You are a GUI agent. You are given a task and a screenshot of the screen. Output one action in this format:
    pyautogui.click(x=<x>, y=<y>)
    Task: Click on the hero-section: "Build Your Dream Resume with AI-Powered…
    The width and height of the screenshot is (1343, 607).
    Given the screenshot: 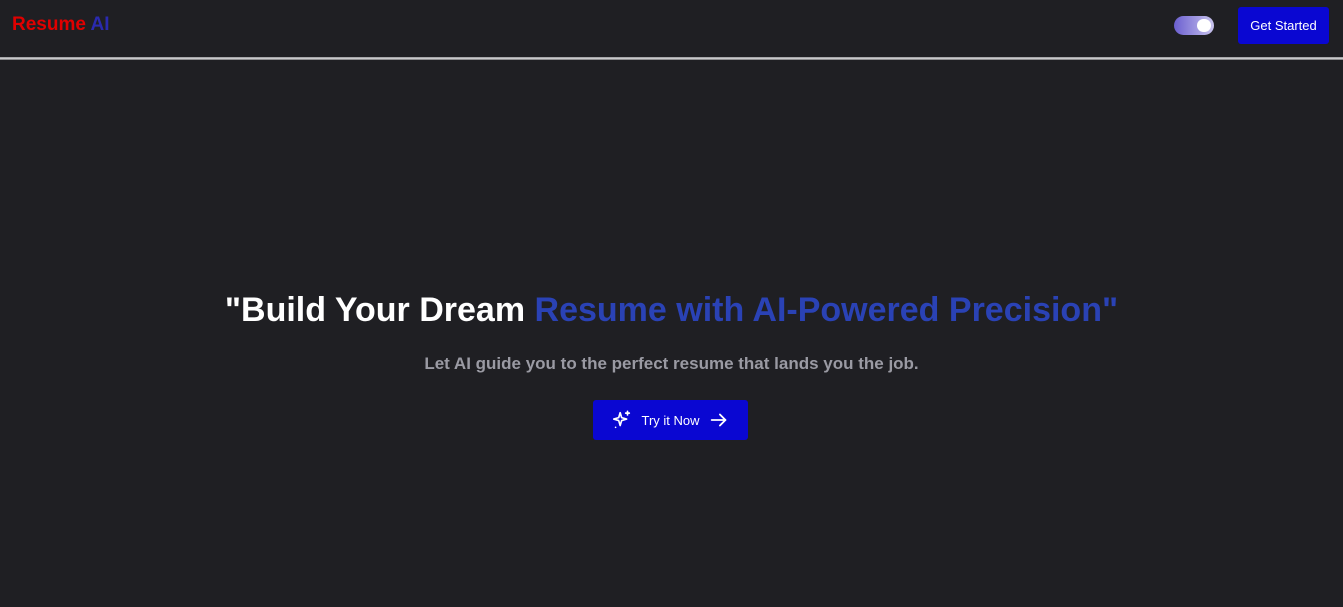 What is the action you would take?
    pyautogui.click(x=671, y=329)
    